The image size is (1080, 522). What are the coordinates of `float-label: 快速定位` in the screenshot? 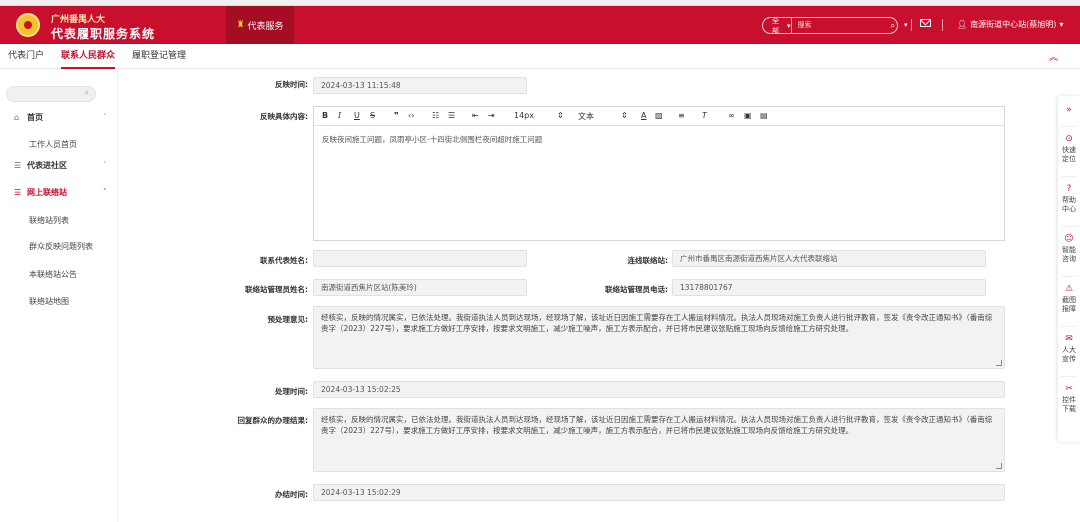 It's located at (1069, 154).